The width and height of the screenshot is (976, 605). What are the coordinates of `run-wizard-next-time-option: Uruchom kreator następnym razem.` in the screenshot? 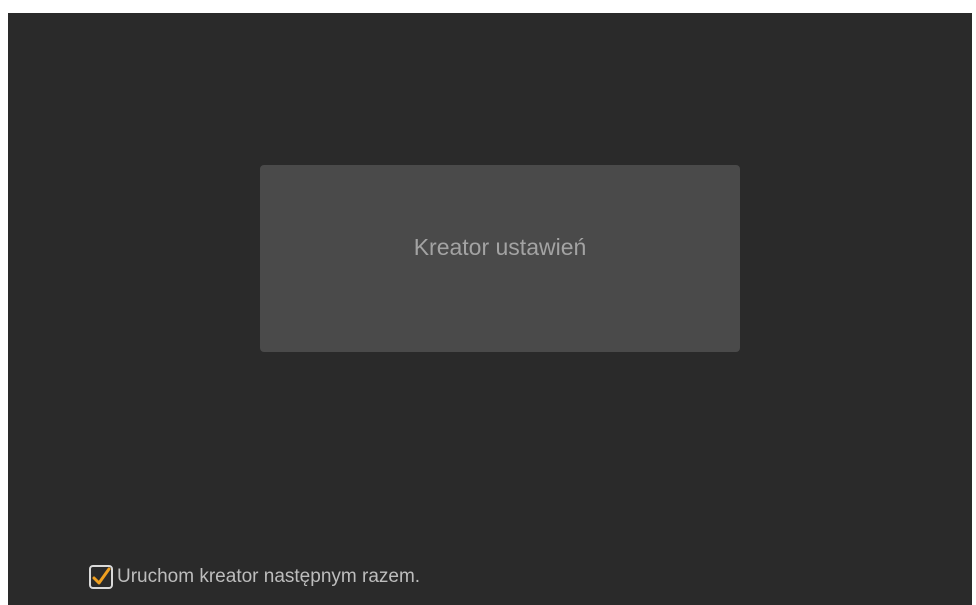 It's located at (254, 577).